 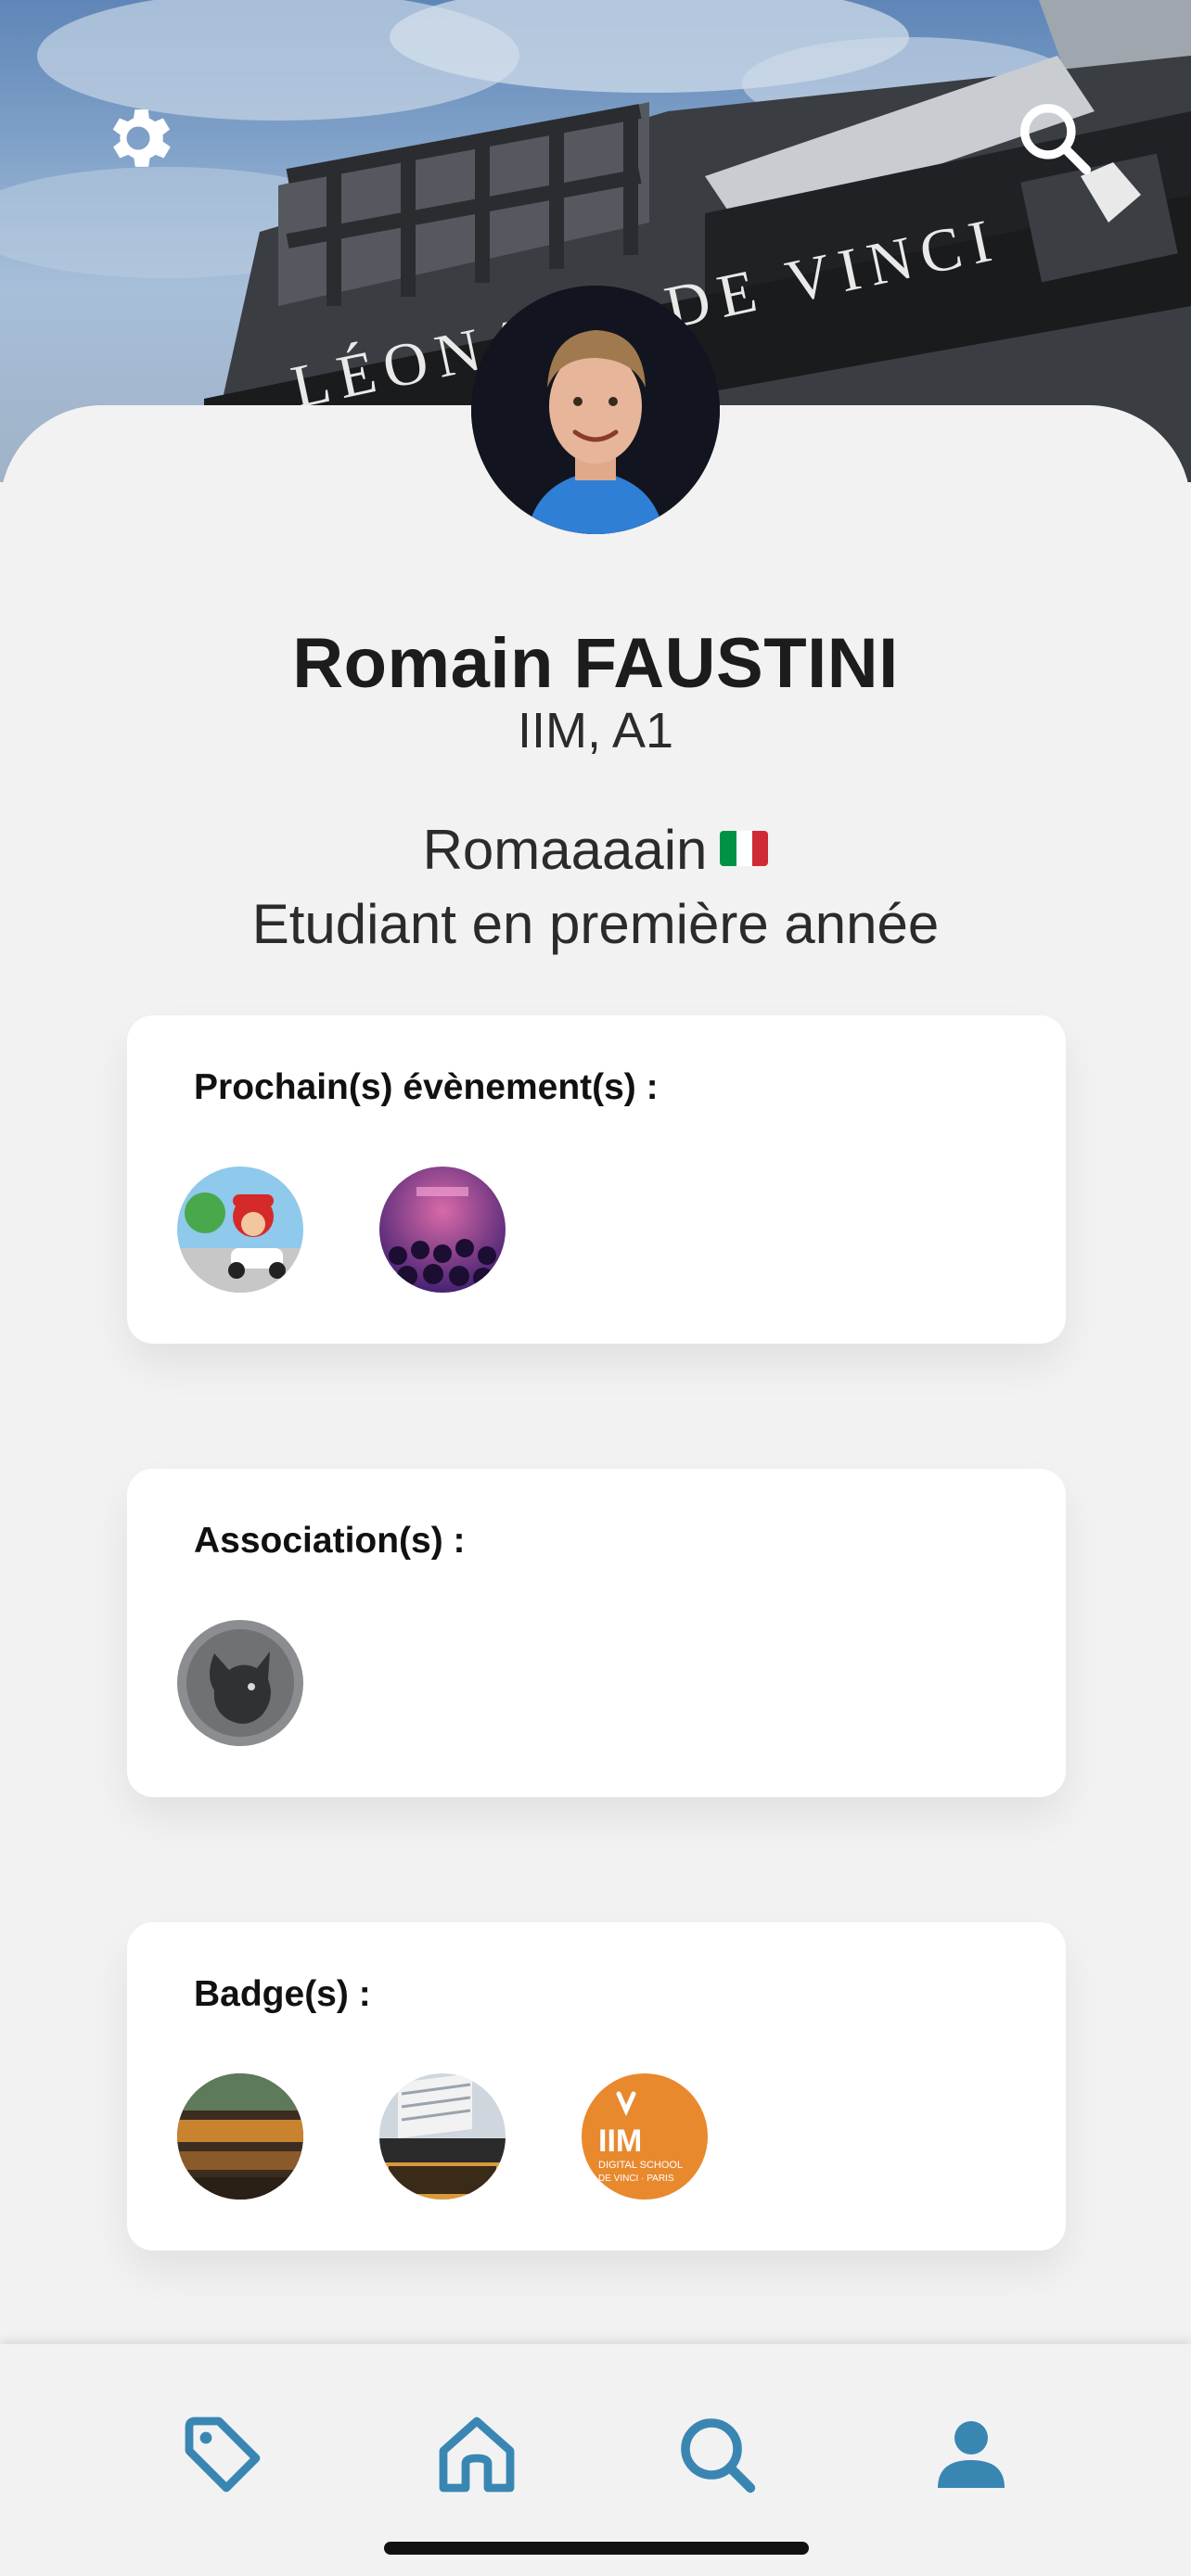 What do you see at coordinates (640, 2165) in the screenshot?
I see `iim-logo-line1: DIGITAL SCHOOL` at bounding box center [640, 2165].